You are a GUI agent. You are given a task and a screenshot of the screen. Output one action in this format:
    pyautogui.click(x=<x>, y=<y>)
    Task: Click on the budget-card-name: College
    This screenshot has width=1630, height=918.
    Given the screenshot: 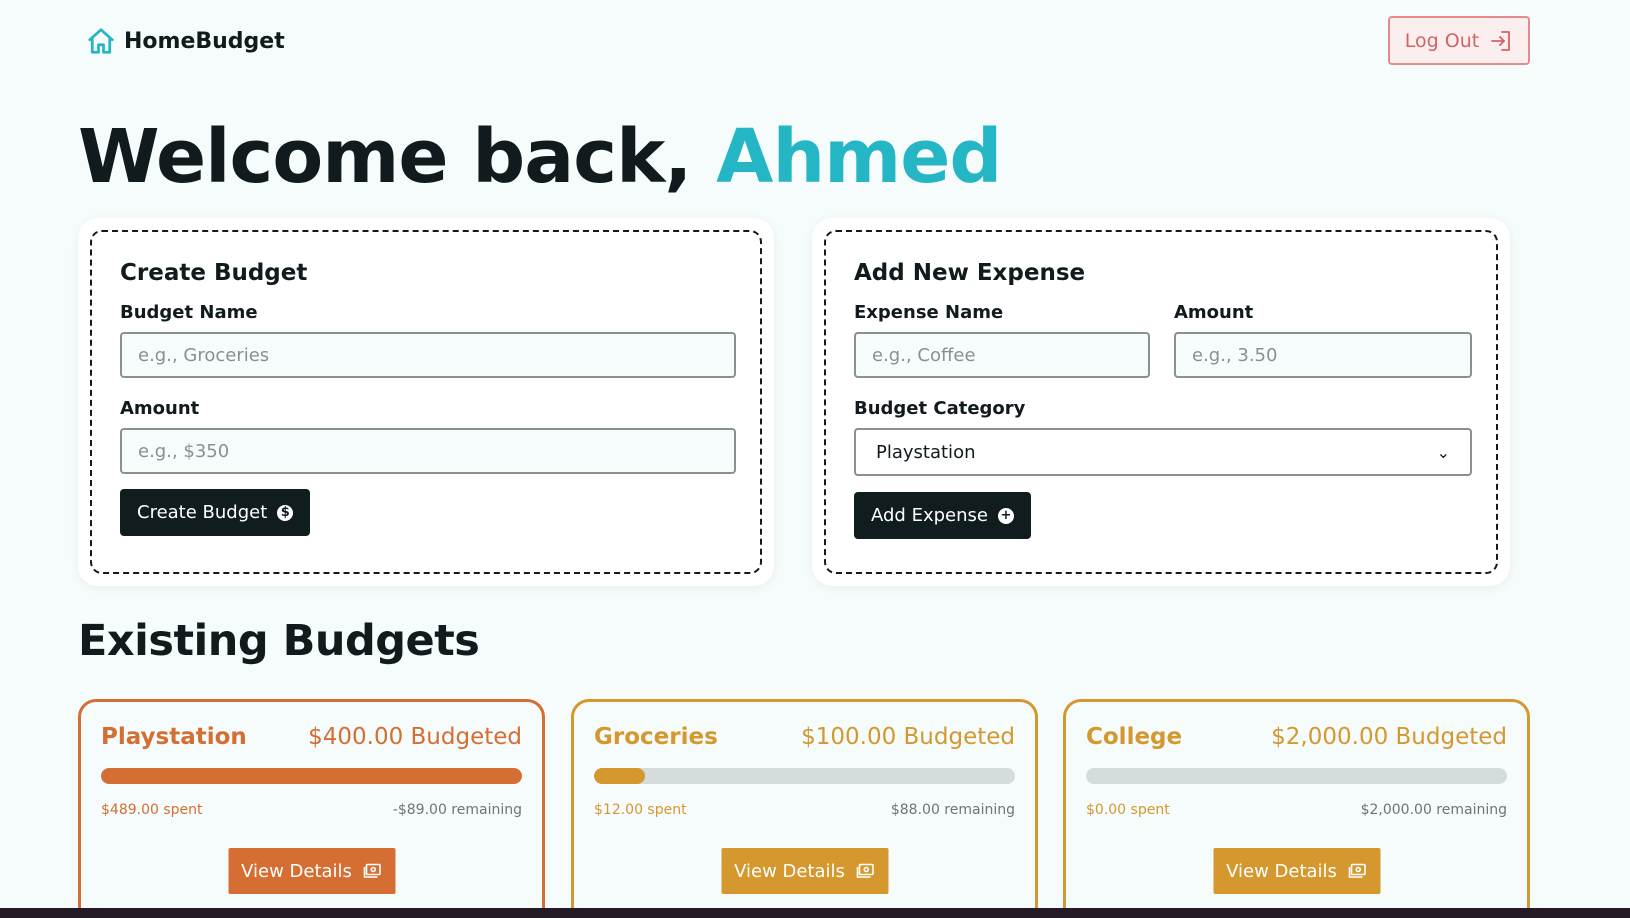 What is the action you would take?
    pyautogui.click(x=1134, y=737)
    